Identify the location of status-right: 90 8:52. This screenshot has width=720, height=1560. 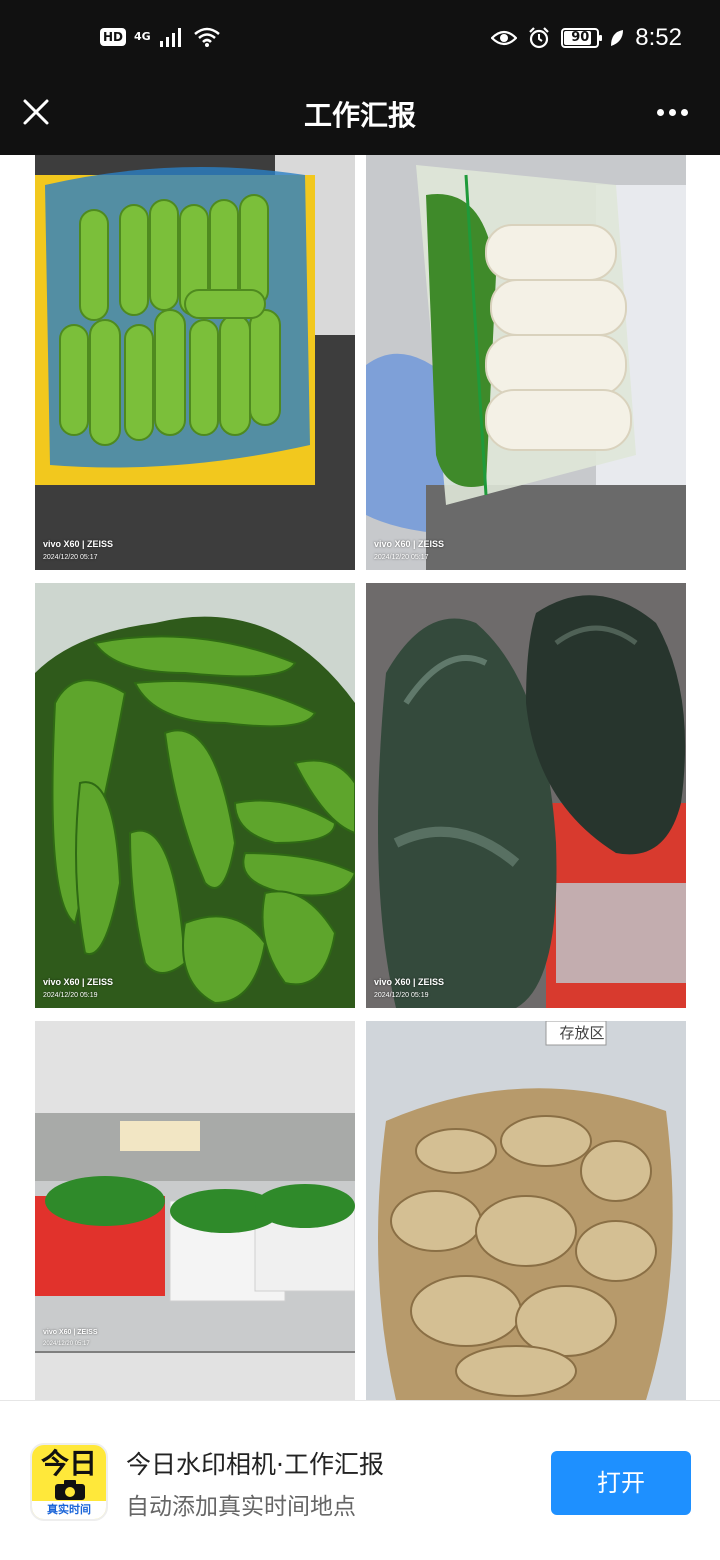
(586, 38).